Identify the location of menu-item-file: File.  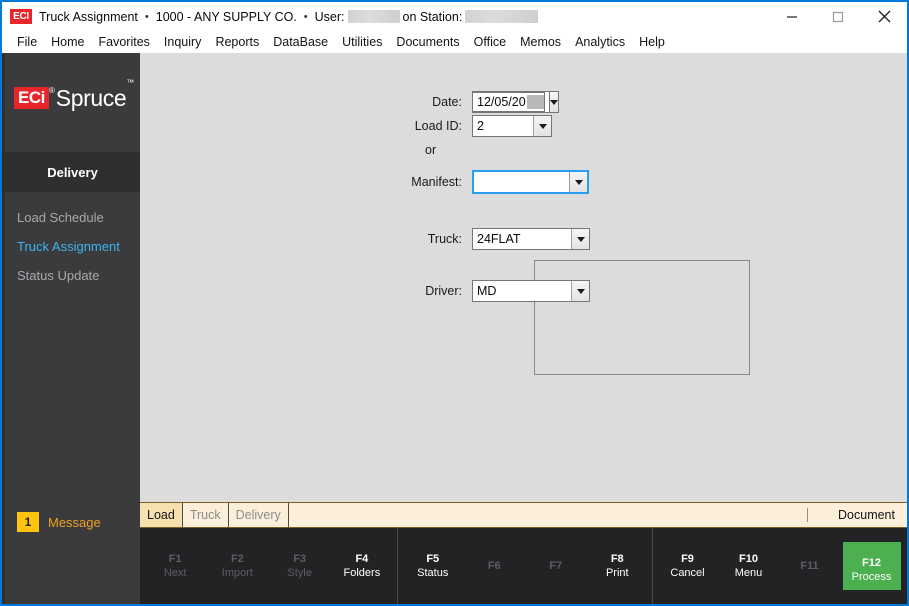
(27, 42).